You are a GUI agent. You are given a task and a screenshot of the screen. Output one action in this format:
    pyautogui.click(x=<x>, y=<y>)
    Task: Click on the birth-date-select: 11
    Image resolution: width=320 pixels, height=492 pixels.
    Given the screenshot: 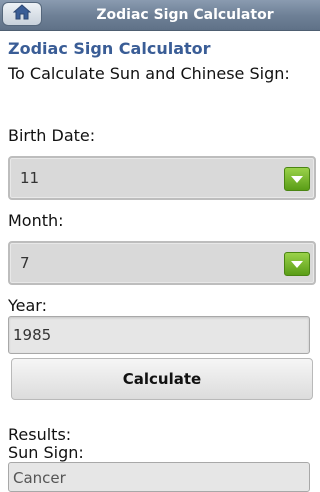 What is the action you would take?
    pyautogui.click(x=162, y=178)
    